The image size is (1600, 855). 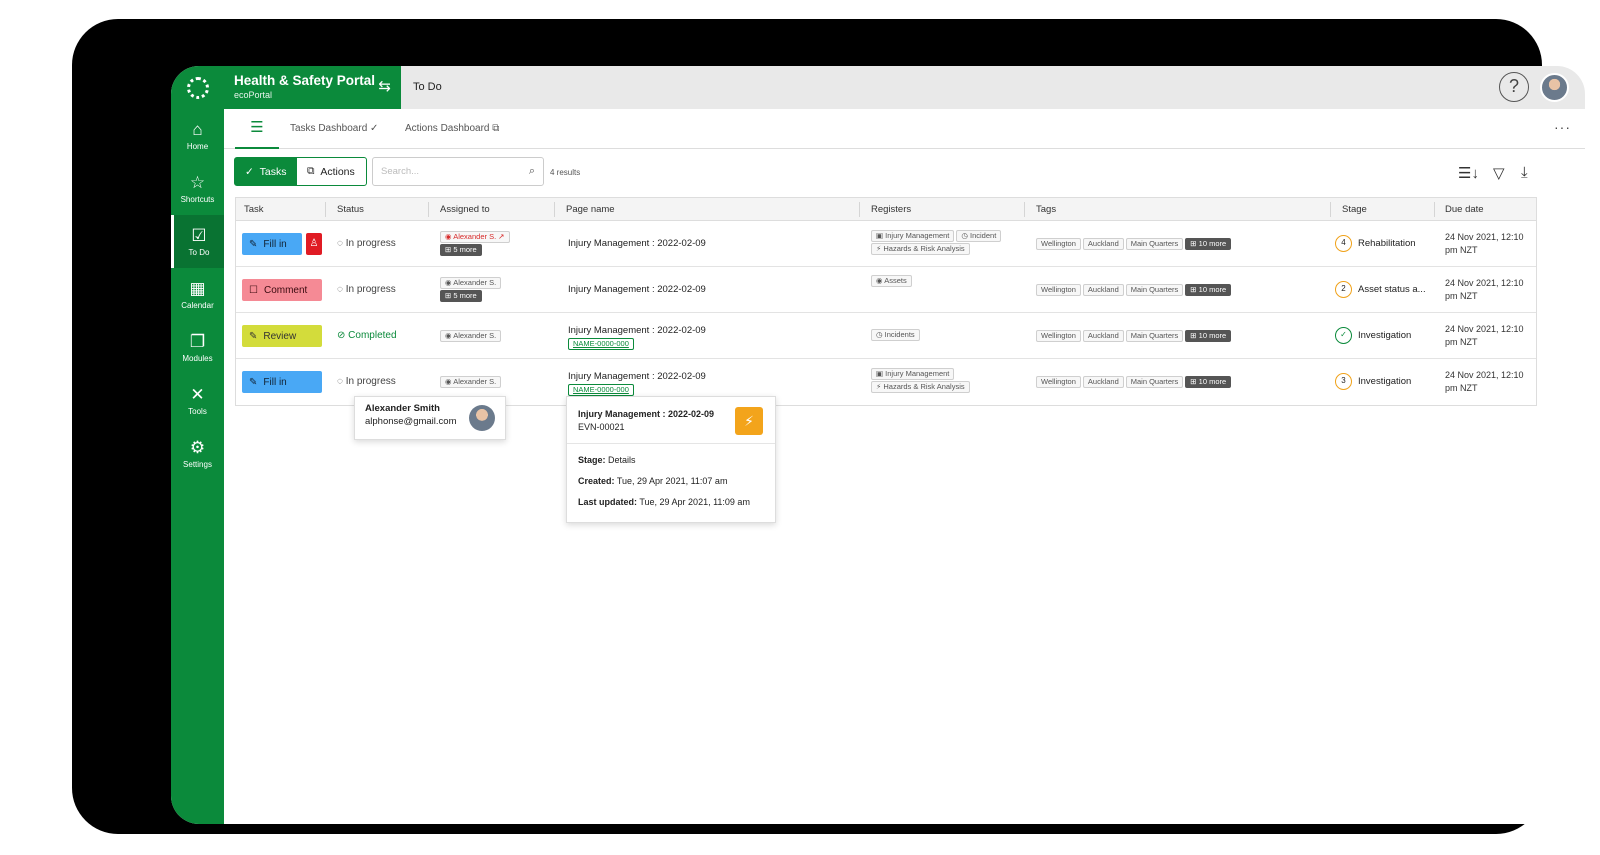 What do you see at coordinates (197, 358) in the screenshot?
I see `sidebar-item-label: Modules` at bounding box center [197, 358].